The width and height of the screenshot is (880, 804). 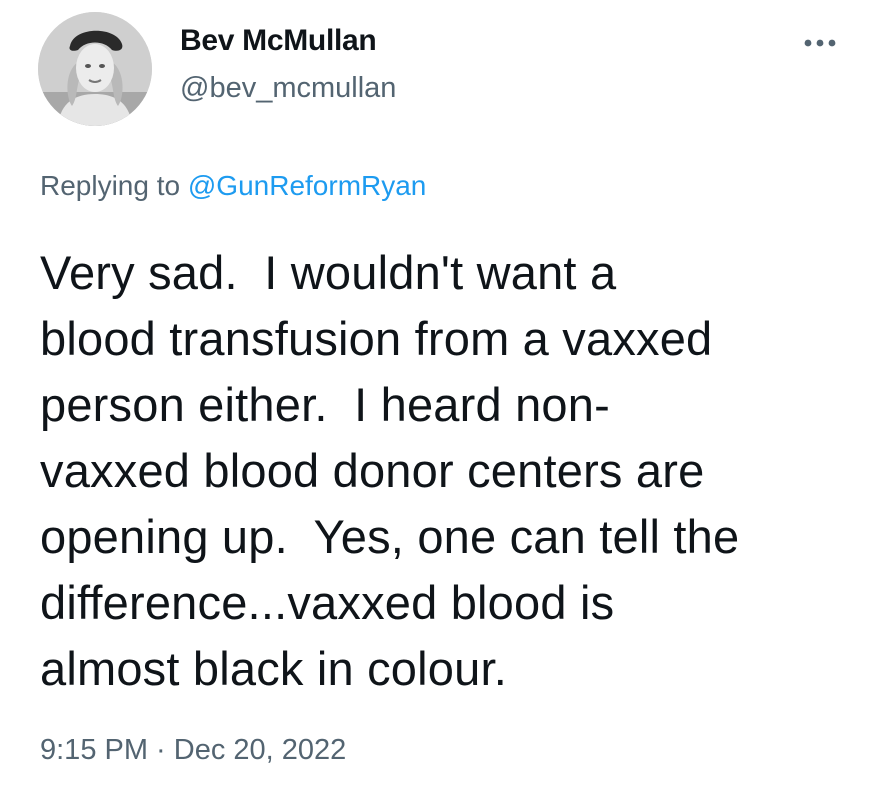 What do you see at coordinates (325, 404) in the screenshot?
I see `tweet-text-line: person either. I heard non-` at bounding box center [325, 404].